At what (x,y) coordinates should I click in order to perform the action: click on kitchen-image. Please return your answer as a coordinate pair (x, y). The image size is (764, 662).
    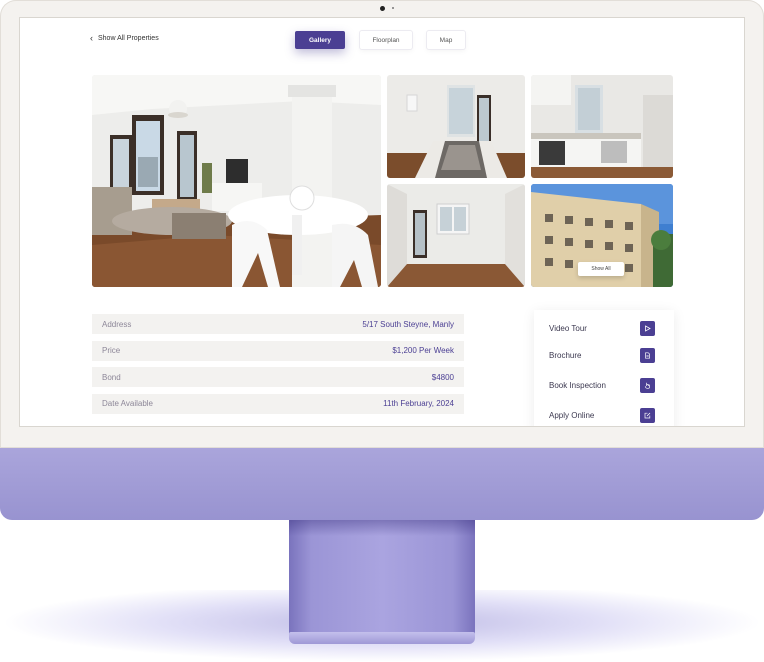
    Looking at the image, I should click on (602, 126).